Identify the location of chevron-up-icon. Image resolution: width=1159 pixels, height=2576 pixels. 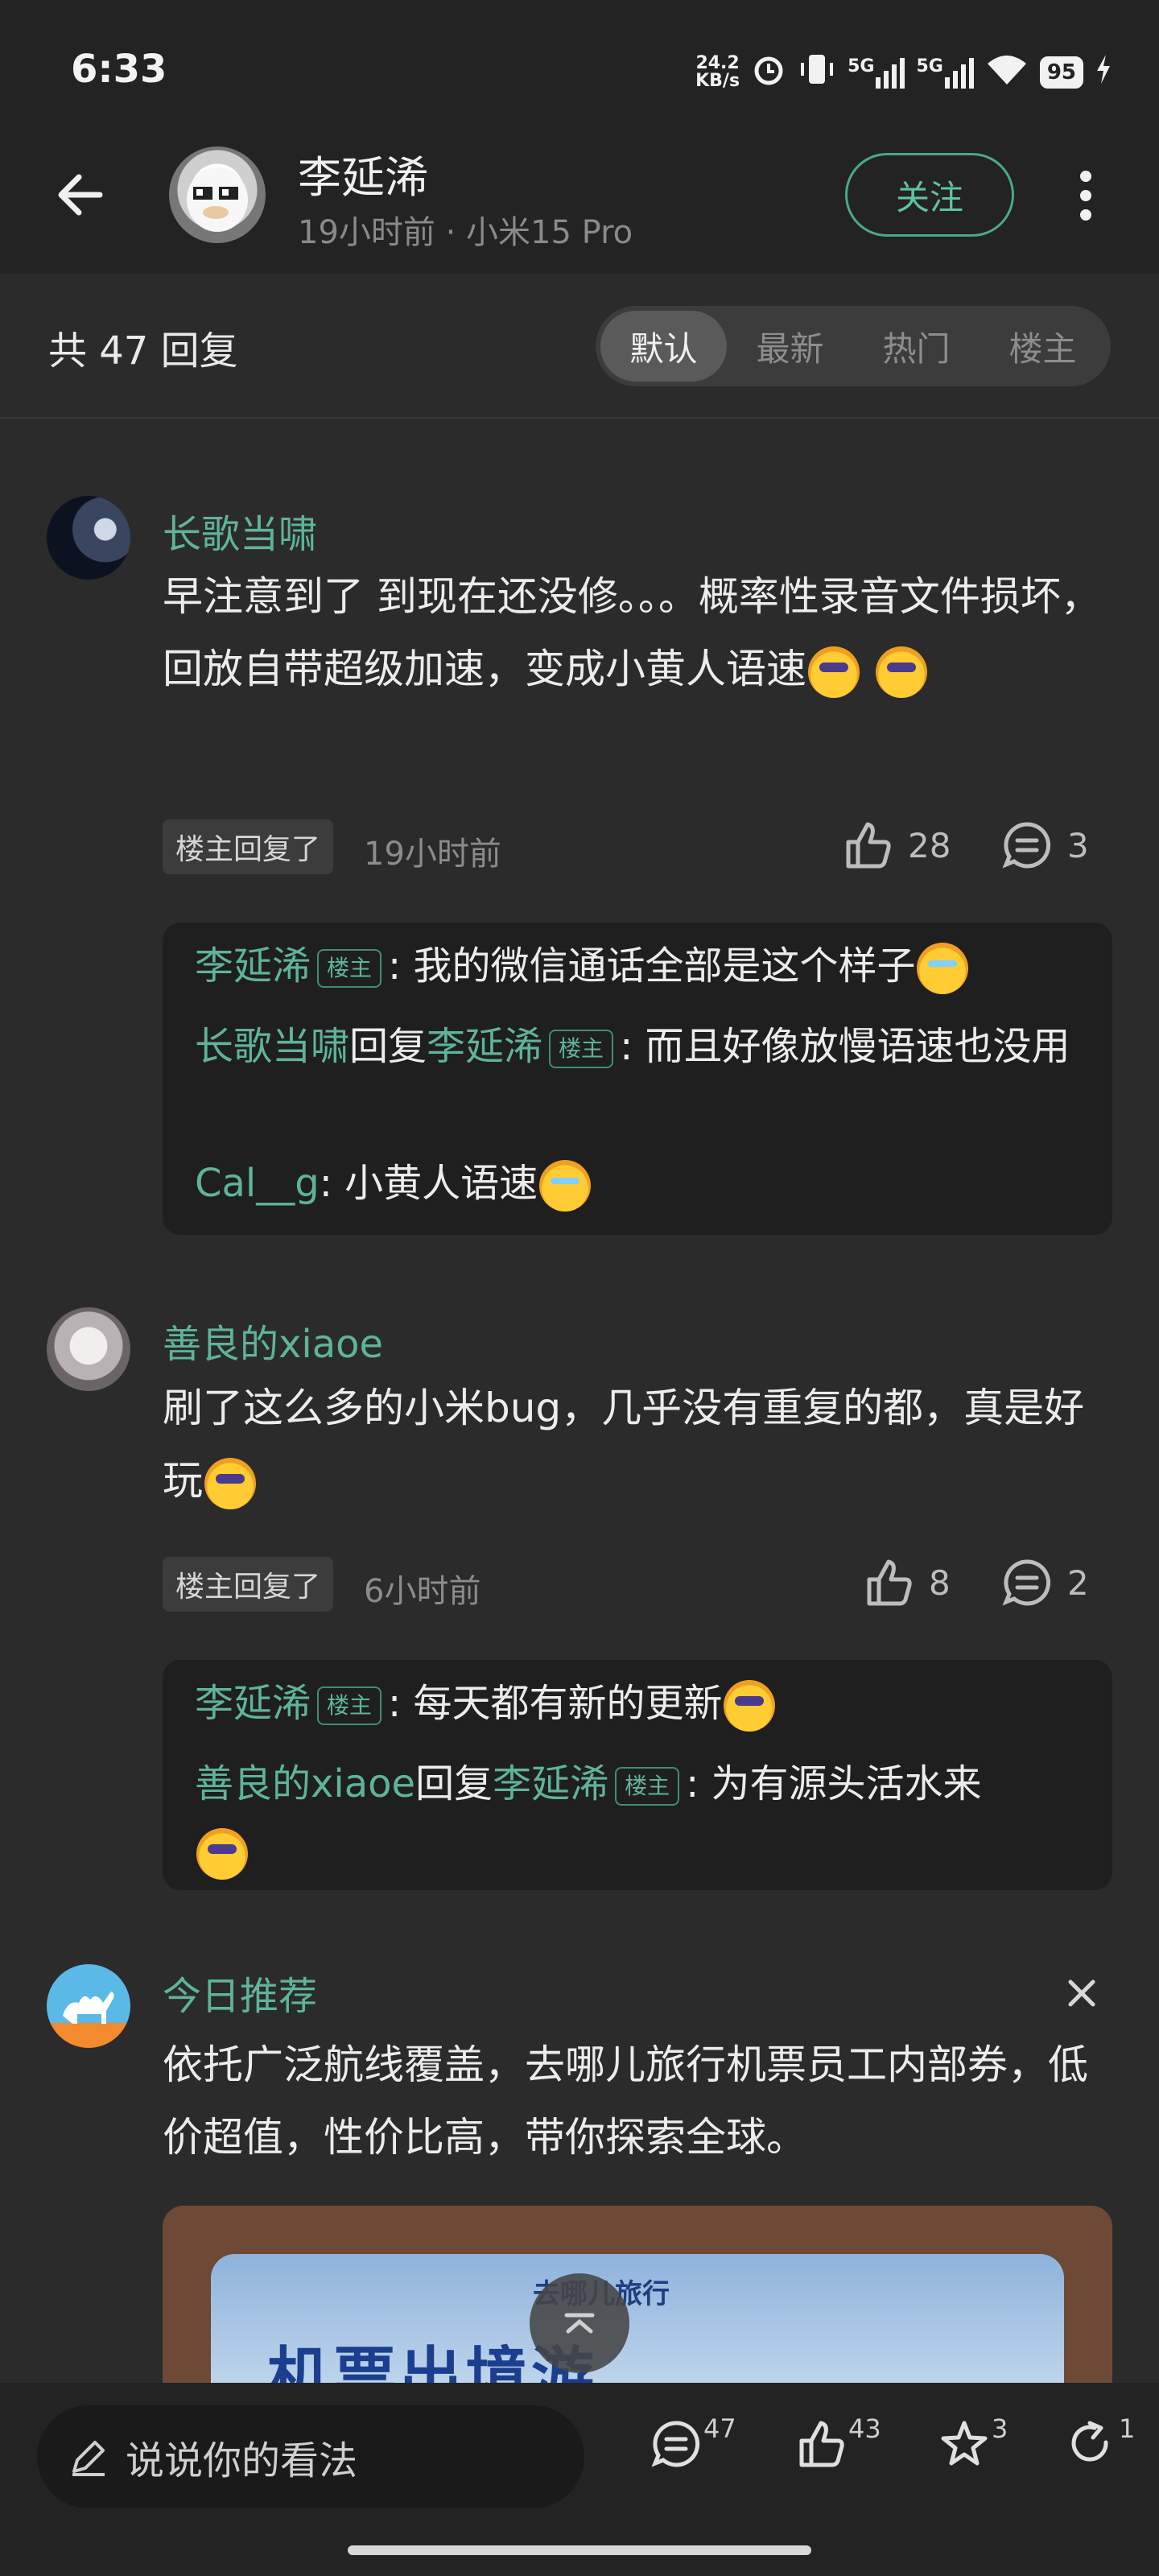
(579, 2323).